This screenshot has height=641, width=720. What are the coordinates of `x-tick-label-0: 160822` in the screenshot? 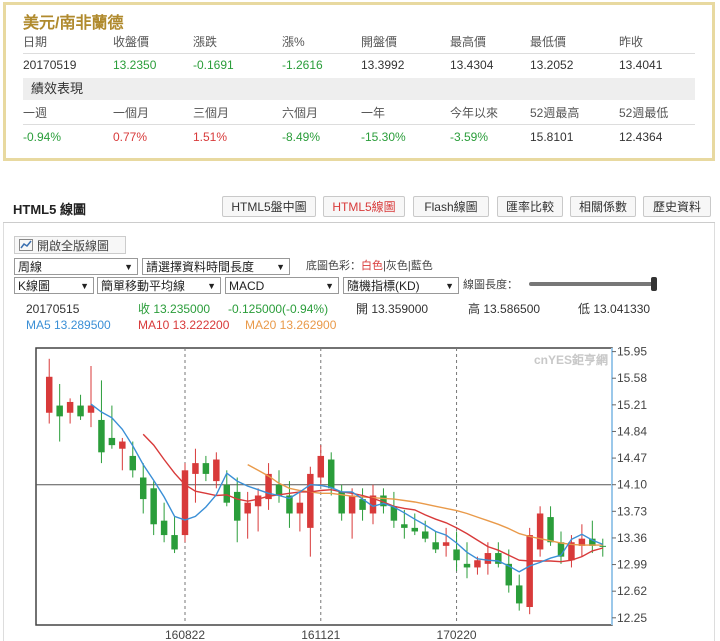 It's located at (185, 634).